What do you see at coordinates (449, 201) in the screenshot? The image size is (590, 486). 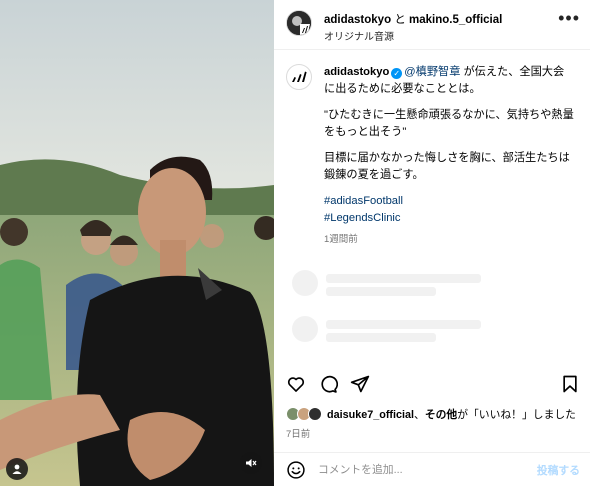 I see `hashtag-adidasfootball: #adidasFootball` at bounding box center [449, 201].